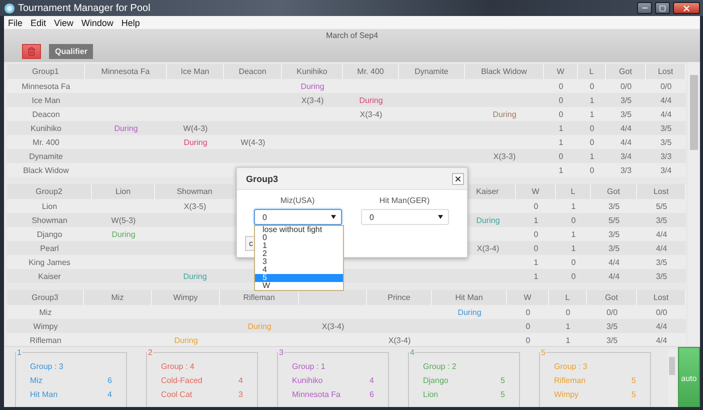  I want to click on player-name: Showman, so click(50, 220).